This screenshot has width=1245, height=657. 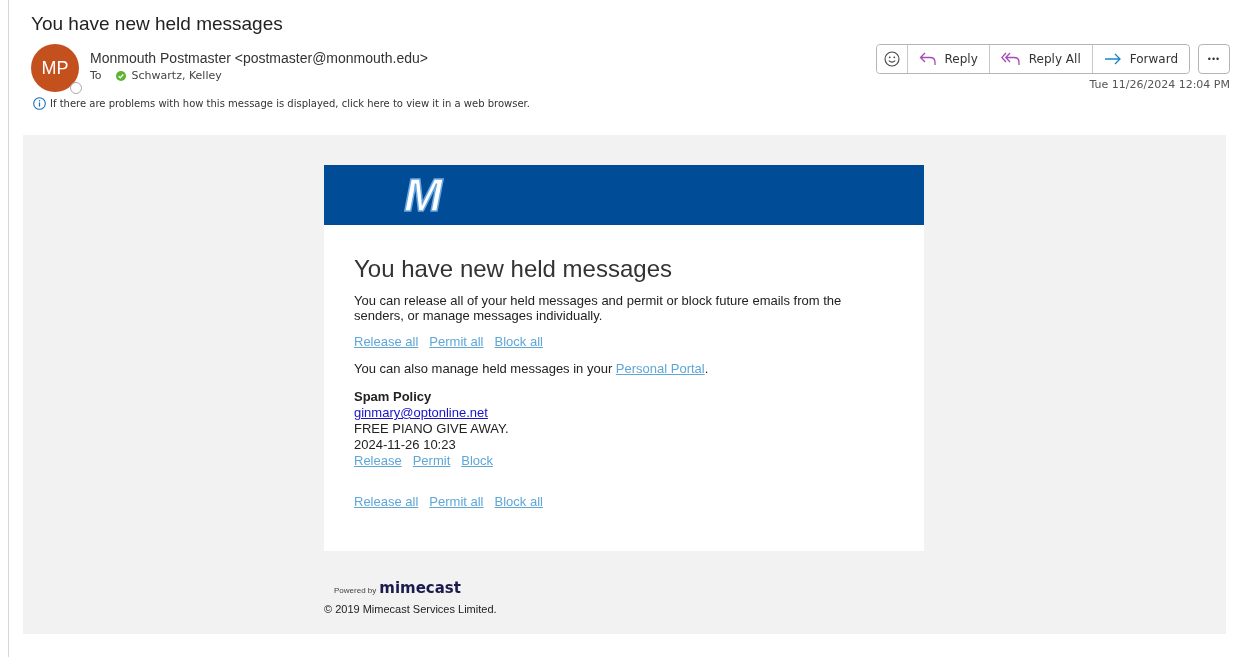 I want to click on policy-name: Spam Policy, so click(x=393, y=397).